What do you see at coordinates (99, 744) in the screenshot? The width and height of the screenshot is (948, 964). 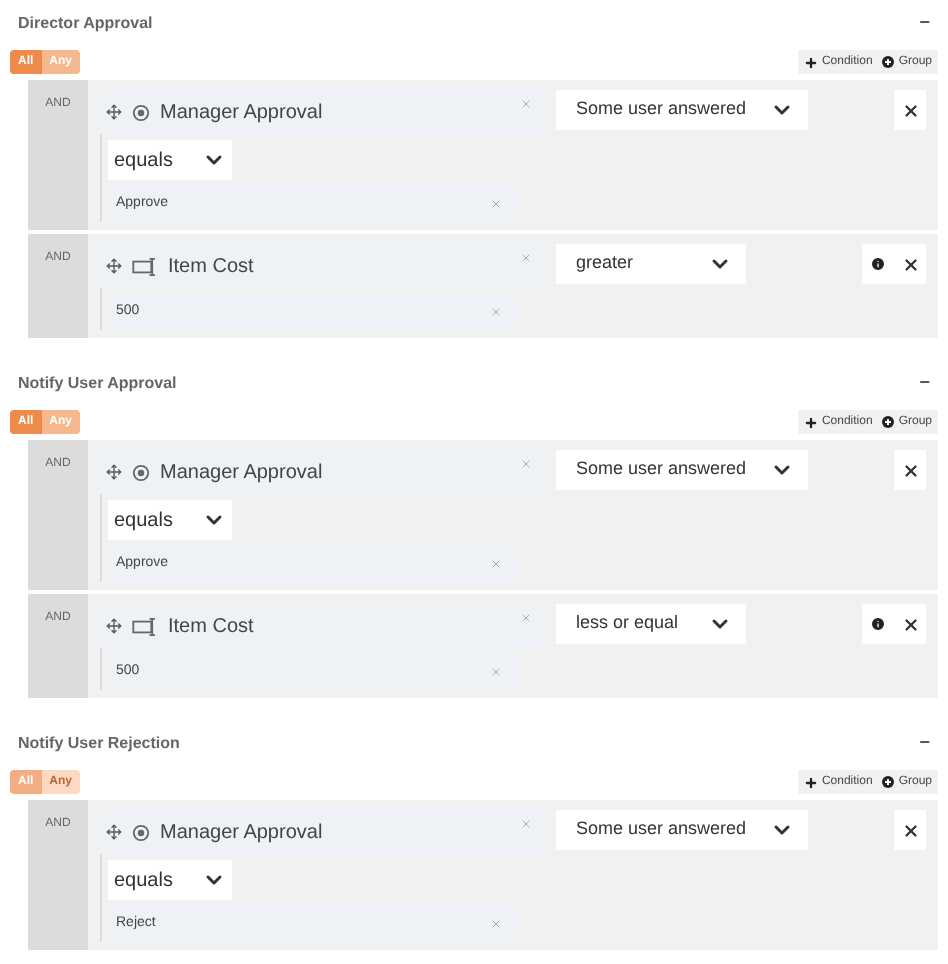 I see `section-title: Notify User Rejection` at bounding box center [99, 744].